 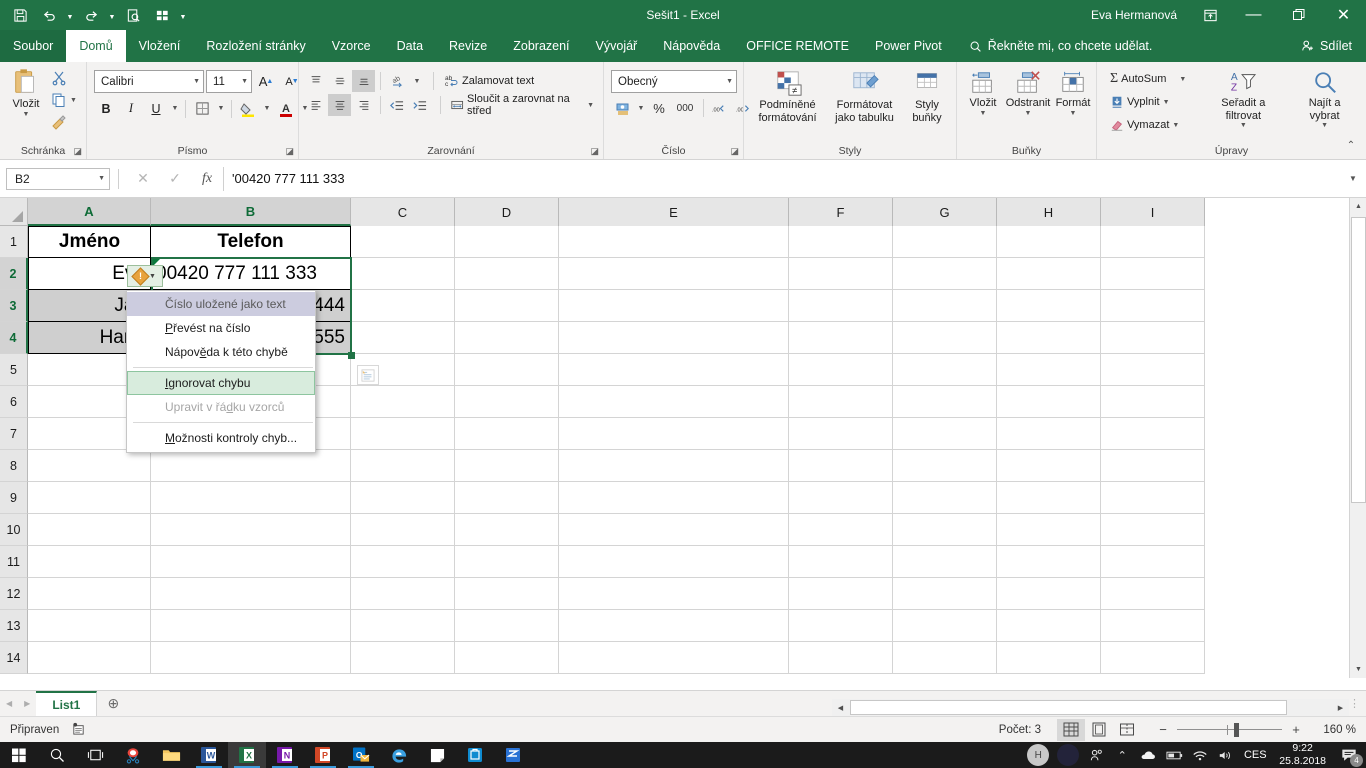 What do you see at coordinates (841, 530) in the screenshot?
I see `cell-f10` at bounding box center [841, 530].